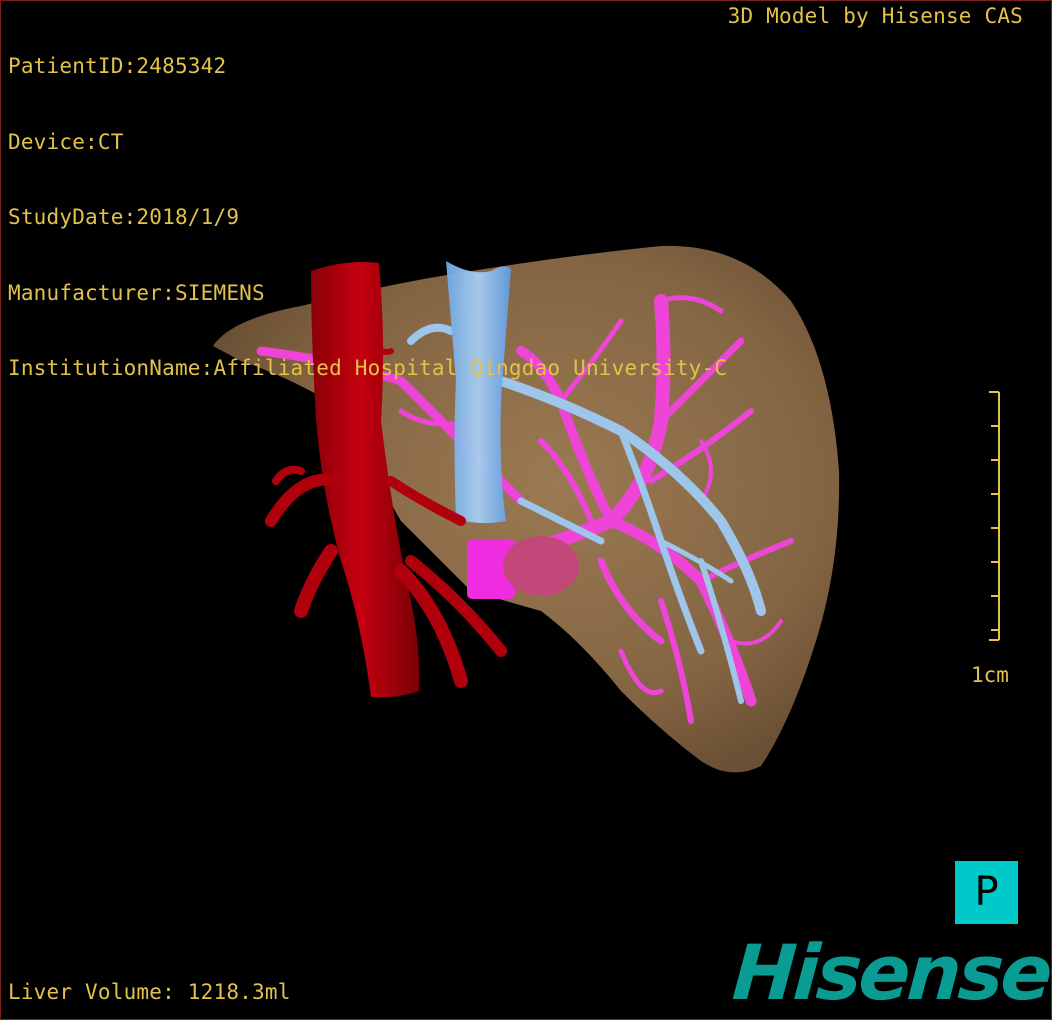 The image size is (1052, 1020). I want to click on manufacturer: Manufacturer:SIEMENS, so click(136, 292).